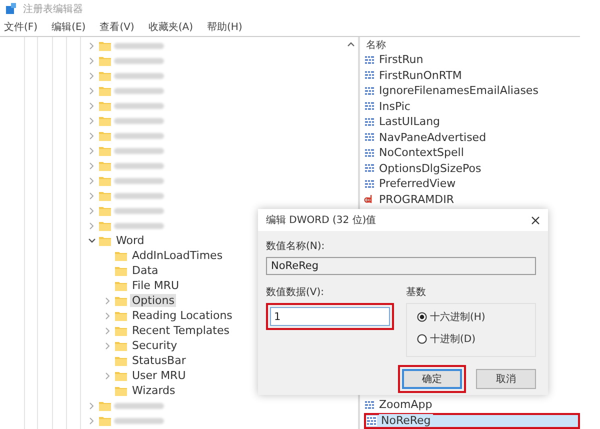  Describe the element at coordinates (417, 183) in the screenshot. I see `value-name: PreferredView` at that location.